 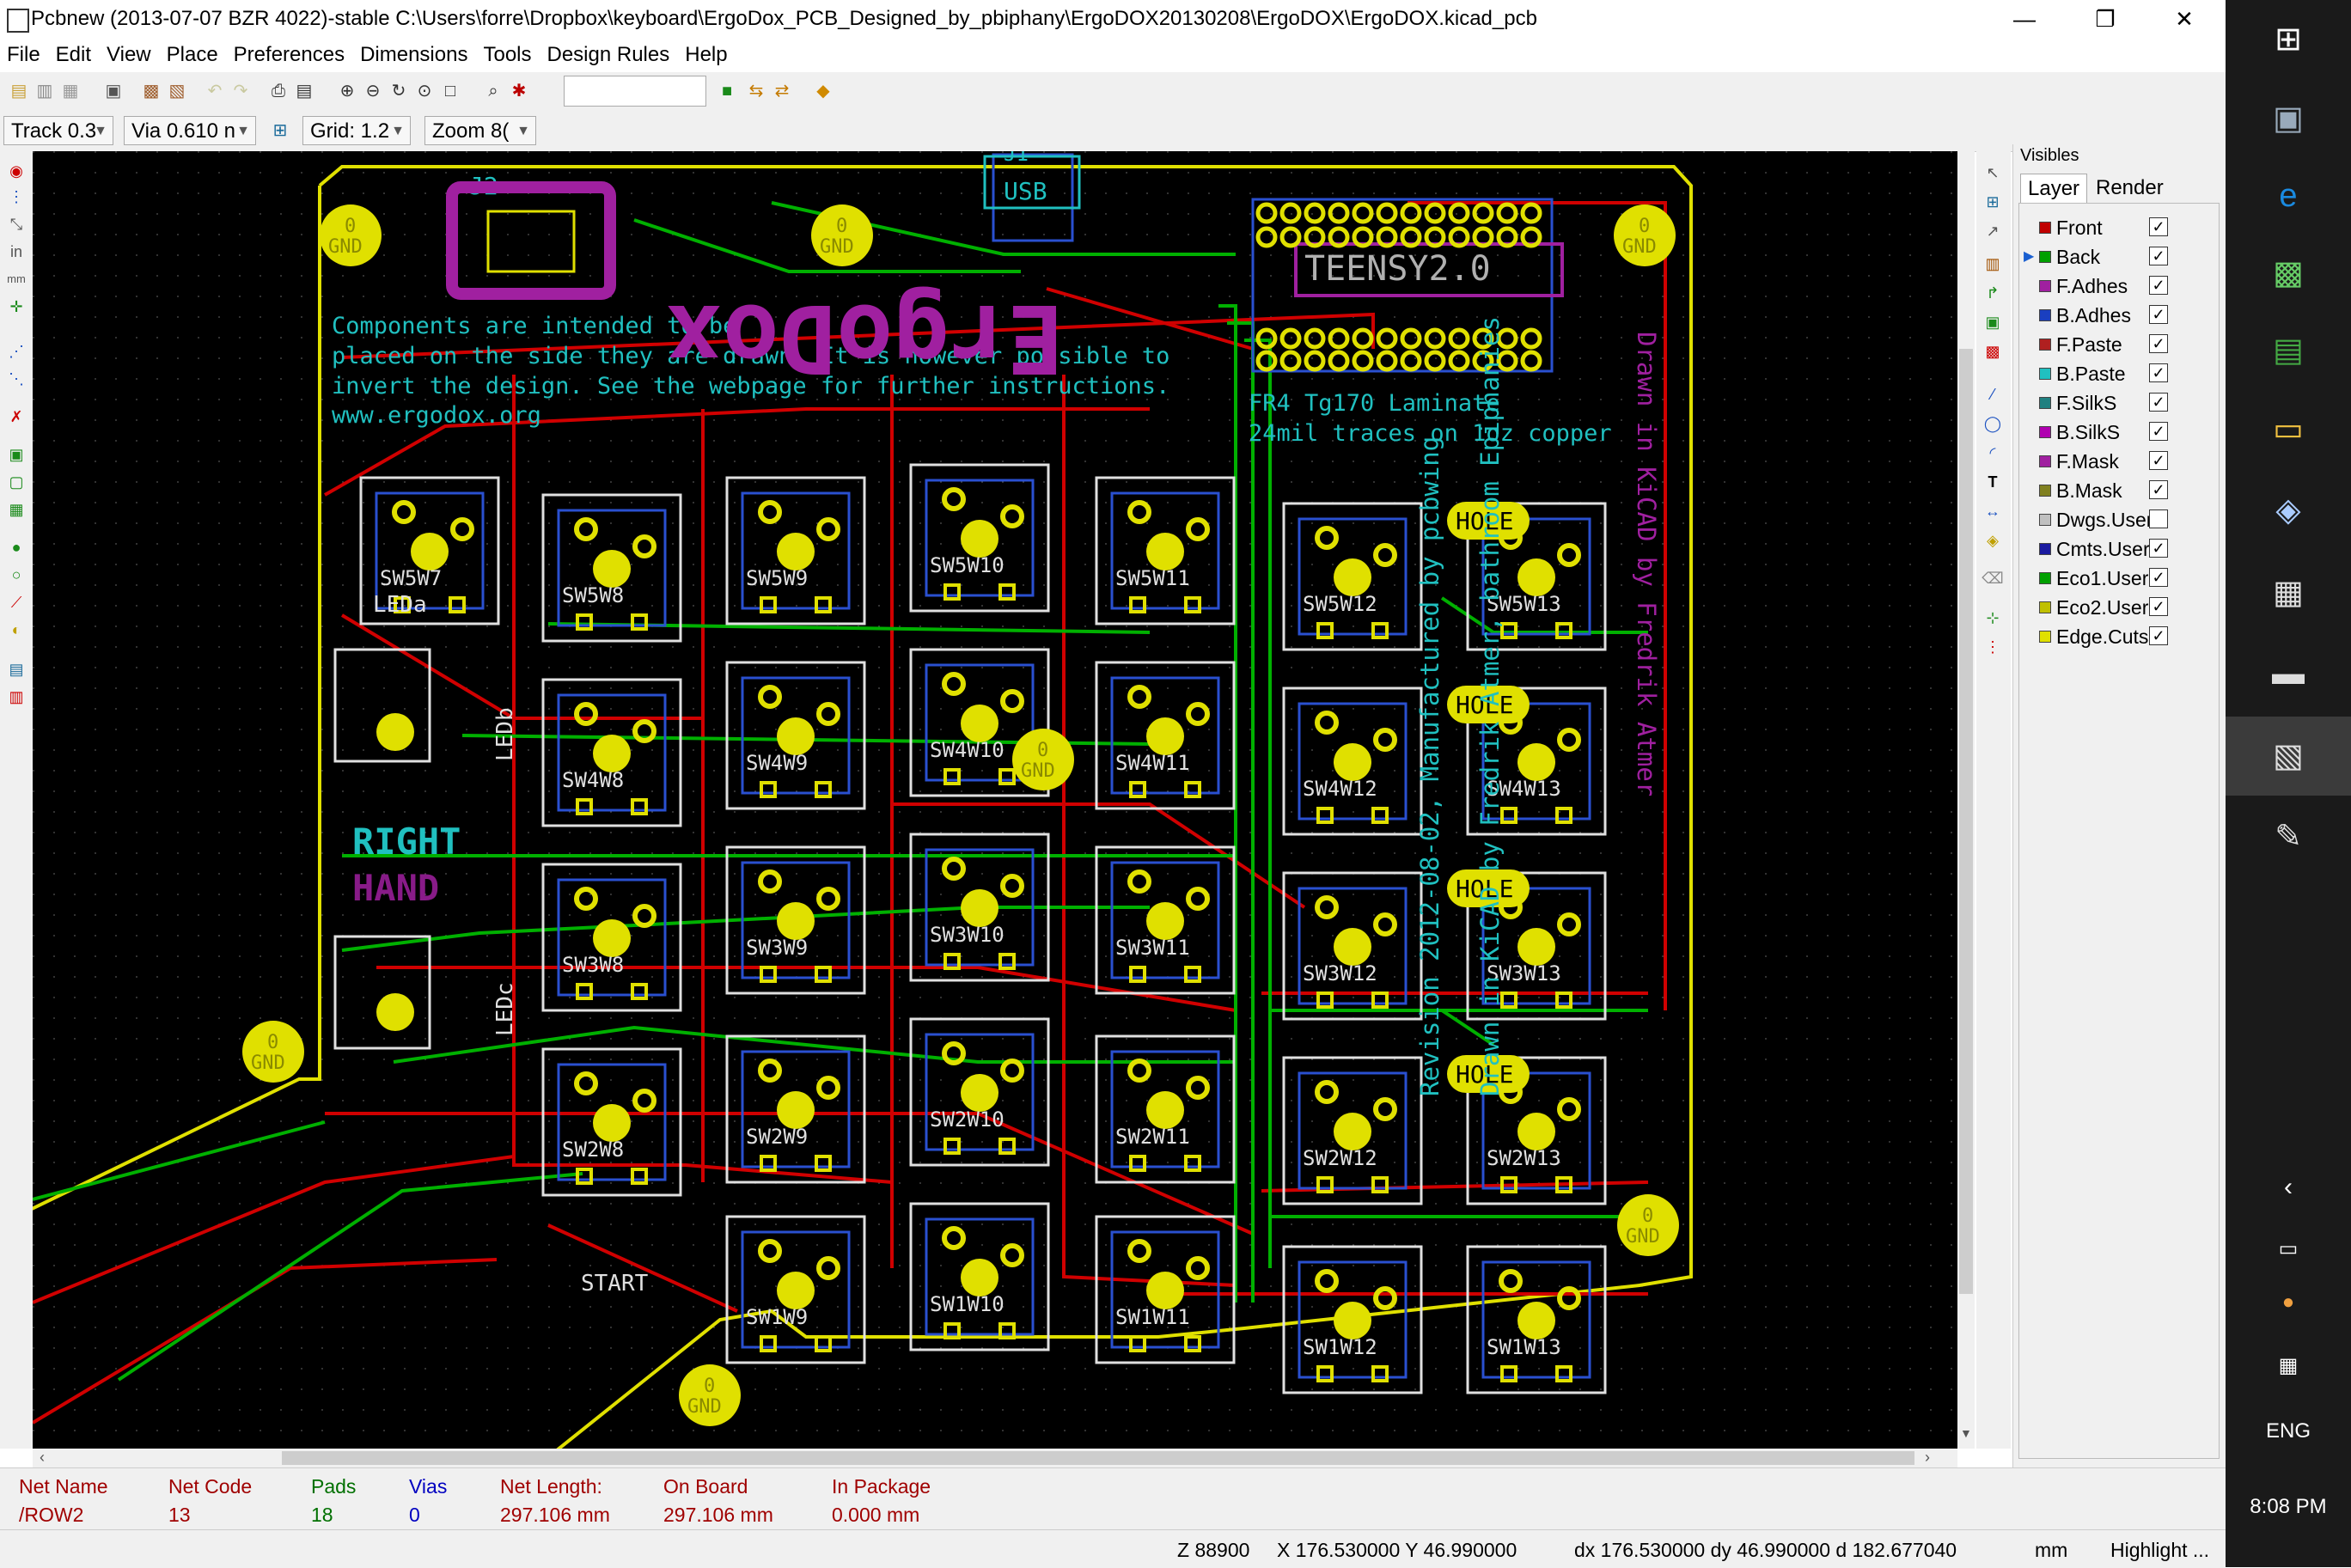 I want to click on save-board-icon: ▦, so click(x=70, y=91).